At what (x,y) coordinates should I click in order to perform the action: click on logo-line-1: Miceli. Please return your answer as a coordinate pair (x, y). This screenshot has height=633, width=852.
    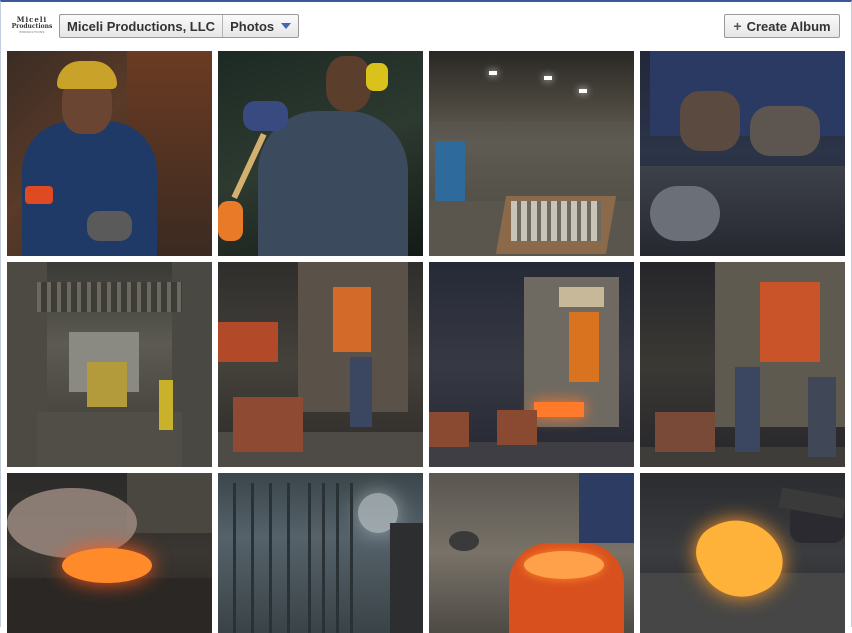
    Looking at the image, I should click on (32, 19).